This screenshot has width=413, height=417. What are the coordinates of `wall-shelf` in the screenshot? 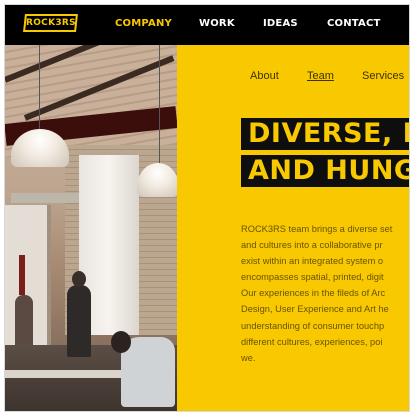 It's located at (45, 198).